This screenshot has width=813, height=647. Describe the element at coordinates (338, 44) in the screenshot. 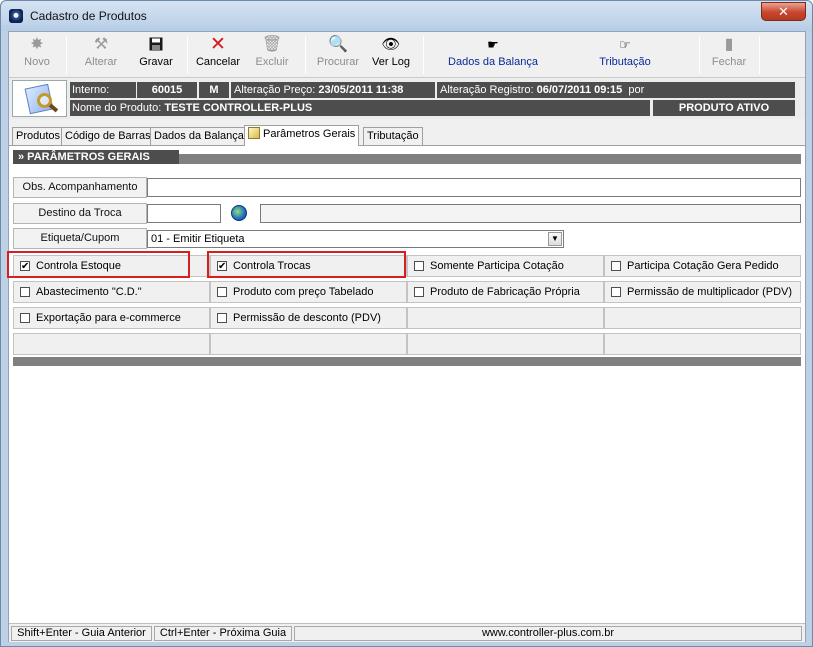

I see `search-icon: 🔍` at that location.